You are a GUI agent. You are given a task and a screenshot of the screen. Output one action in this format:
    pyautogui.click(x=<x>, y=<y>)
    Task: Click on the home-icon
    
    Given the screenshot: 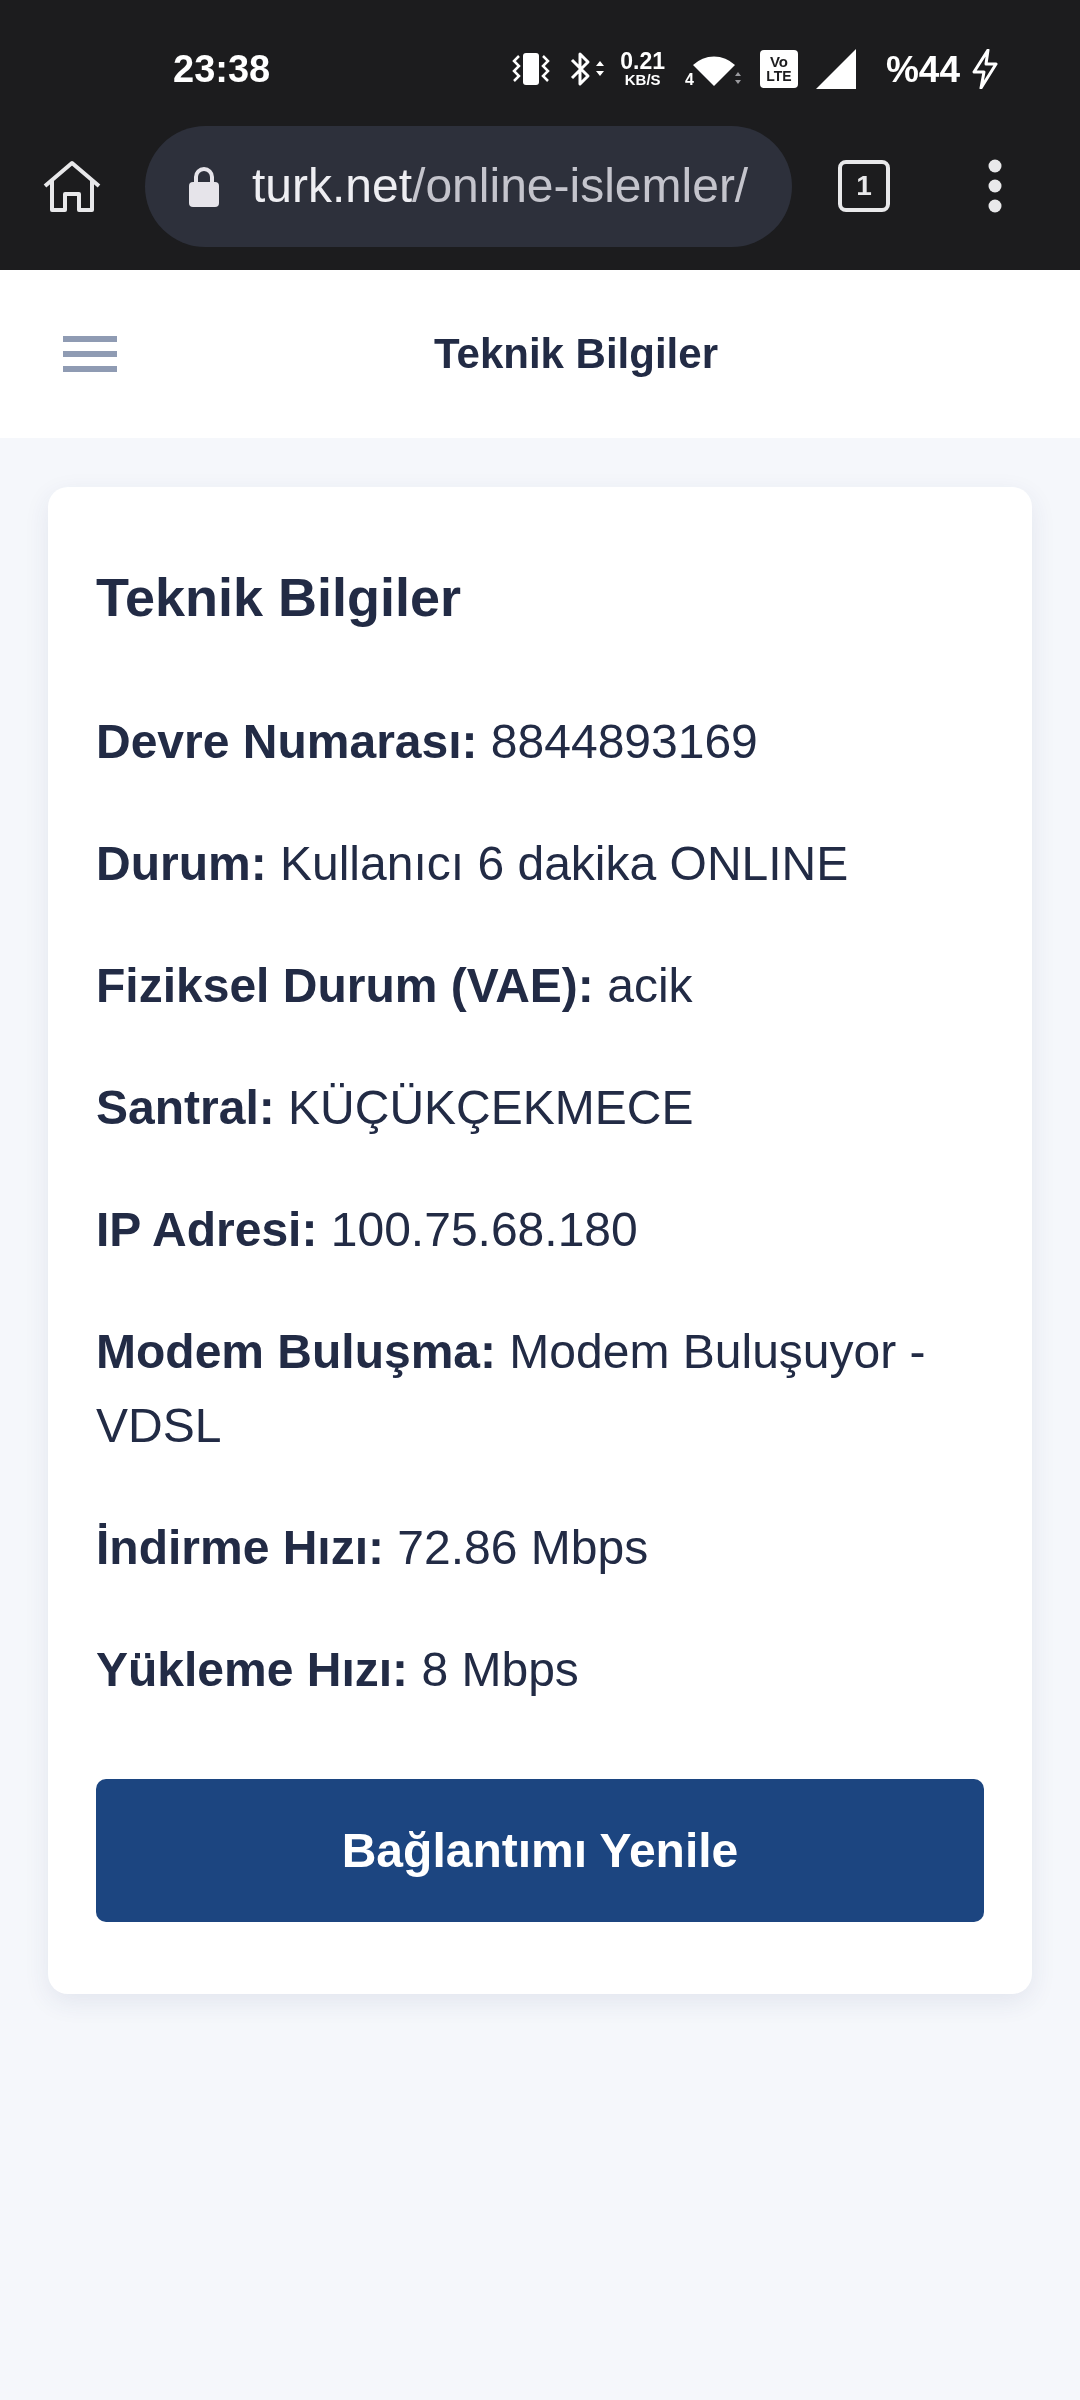 What is the action you would take?
    pyautogui.click(x=72, y=186)
    